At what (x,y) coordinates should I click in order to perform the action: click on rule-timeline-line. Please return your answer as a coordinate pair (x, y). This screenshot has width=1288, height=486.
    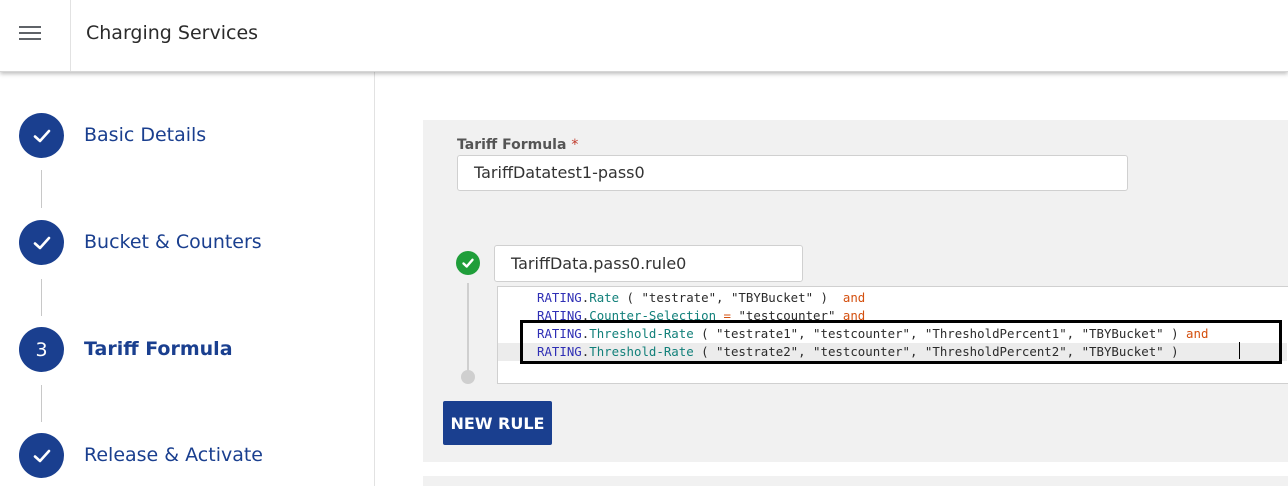
    Looking at the image, I should click on (468, 329).